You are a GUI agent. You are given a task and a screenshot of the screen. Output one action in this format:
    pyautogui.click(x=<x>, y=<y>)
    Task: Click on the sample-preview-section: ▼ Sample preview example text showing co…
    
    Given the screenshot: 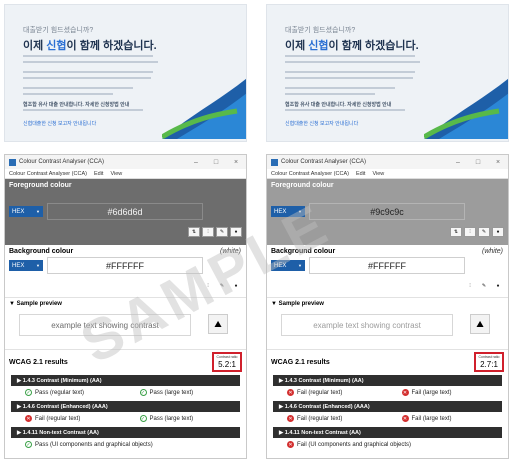 What is the action you would take?
    pyautogui.click(x=387, y=323)
    